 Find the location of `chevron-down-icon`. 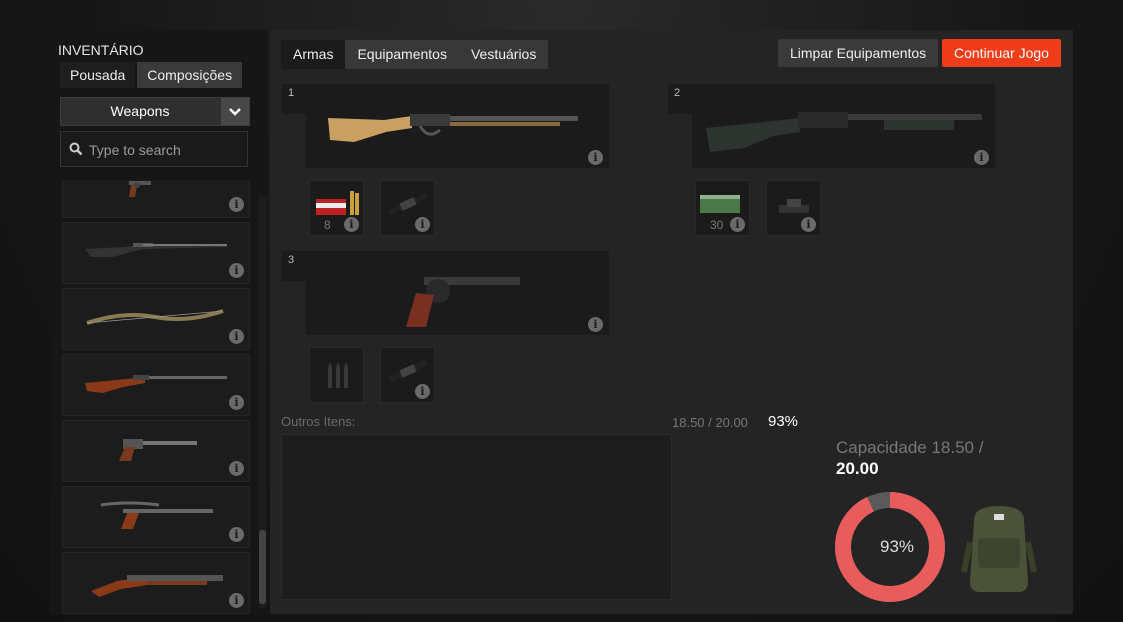

chevron-down-icon is located at coordinates (235, 111).